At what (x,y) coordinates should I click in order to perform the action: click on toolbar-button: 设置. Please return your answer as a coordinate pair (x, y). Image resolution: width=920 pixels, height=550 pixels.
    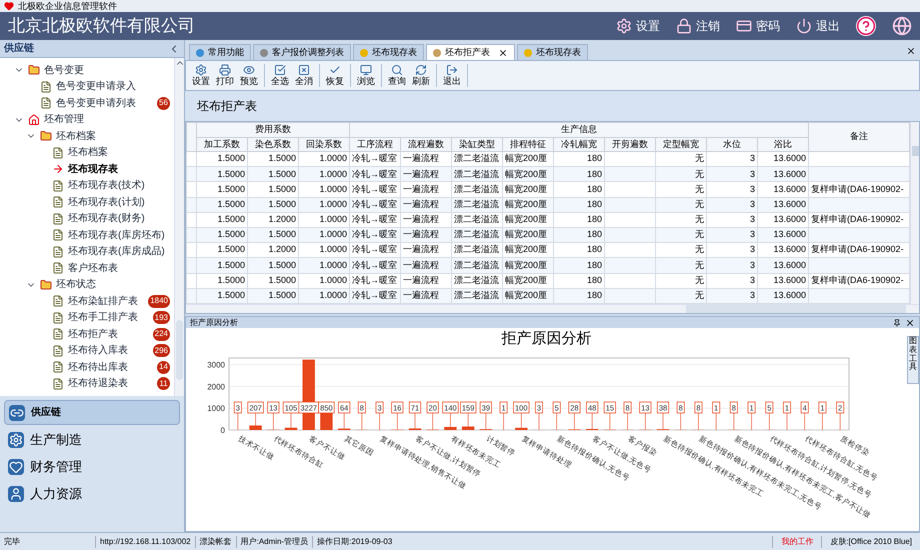
    Looking at the image, I should click on (201, 76).